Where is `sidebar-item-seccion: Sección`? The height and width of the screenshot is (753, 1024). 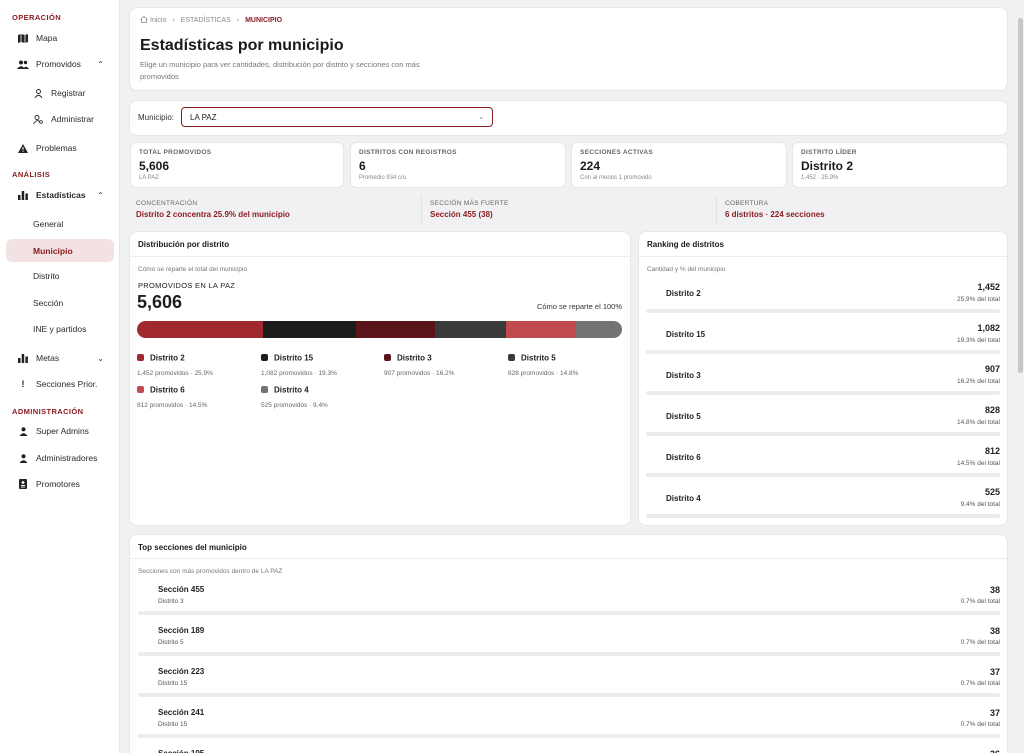 sidebar-item-seccion: Sección is located at coordinates (60, 303).